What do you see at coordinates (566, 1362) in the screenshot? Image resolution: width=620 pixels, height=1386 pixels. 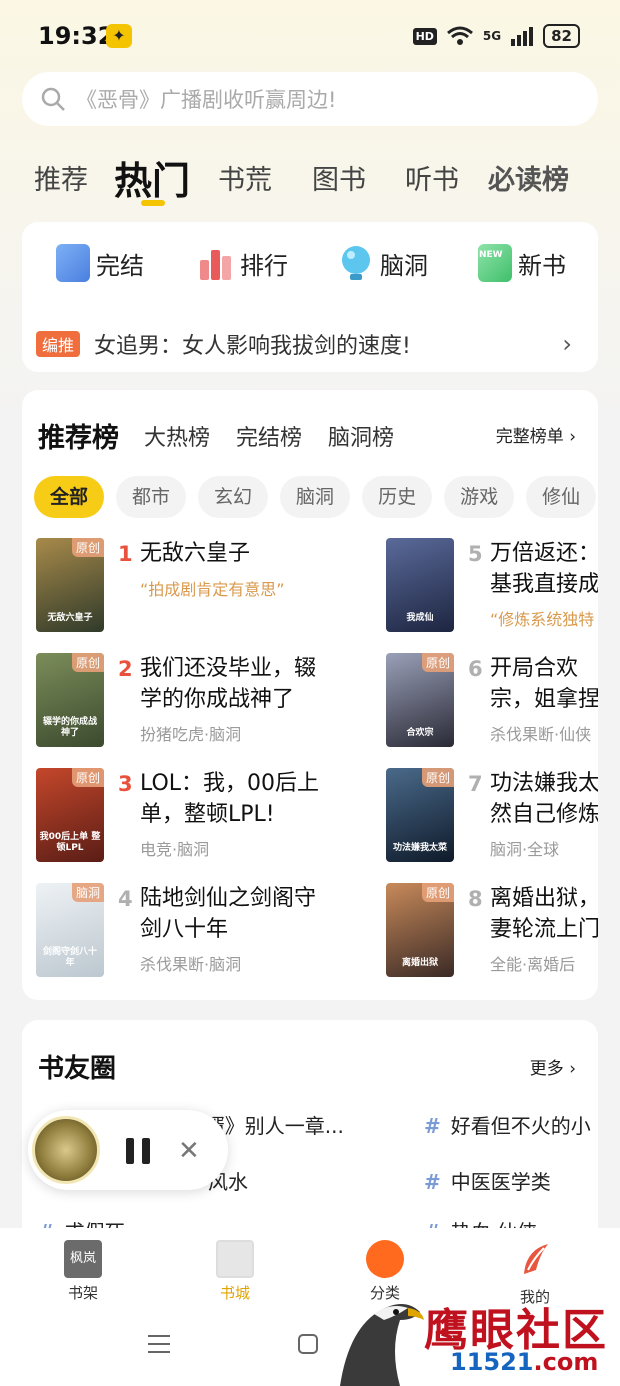 I see `watermark-url-domain: .com` at bounding box center [566, 1362].